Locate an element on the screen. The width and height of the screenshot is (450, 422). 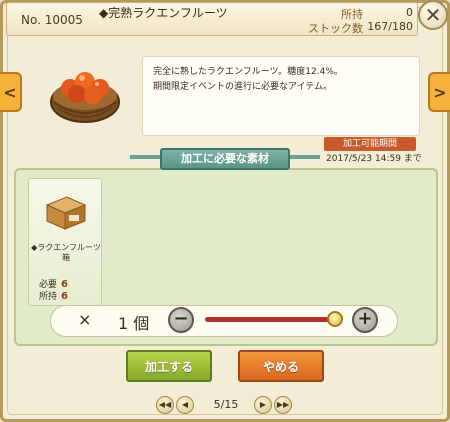
process-button: 加工する is located at coordinates (169, 366).